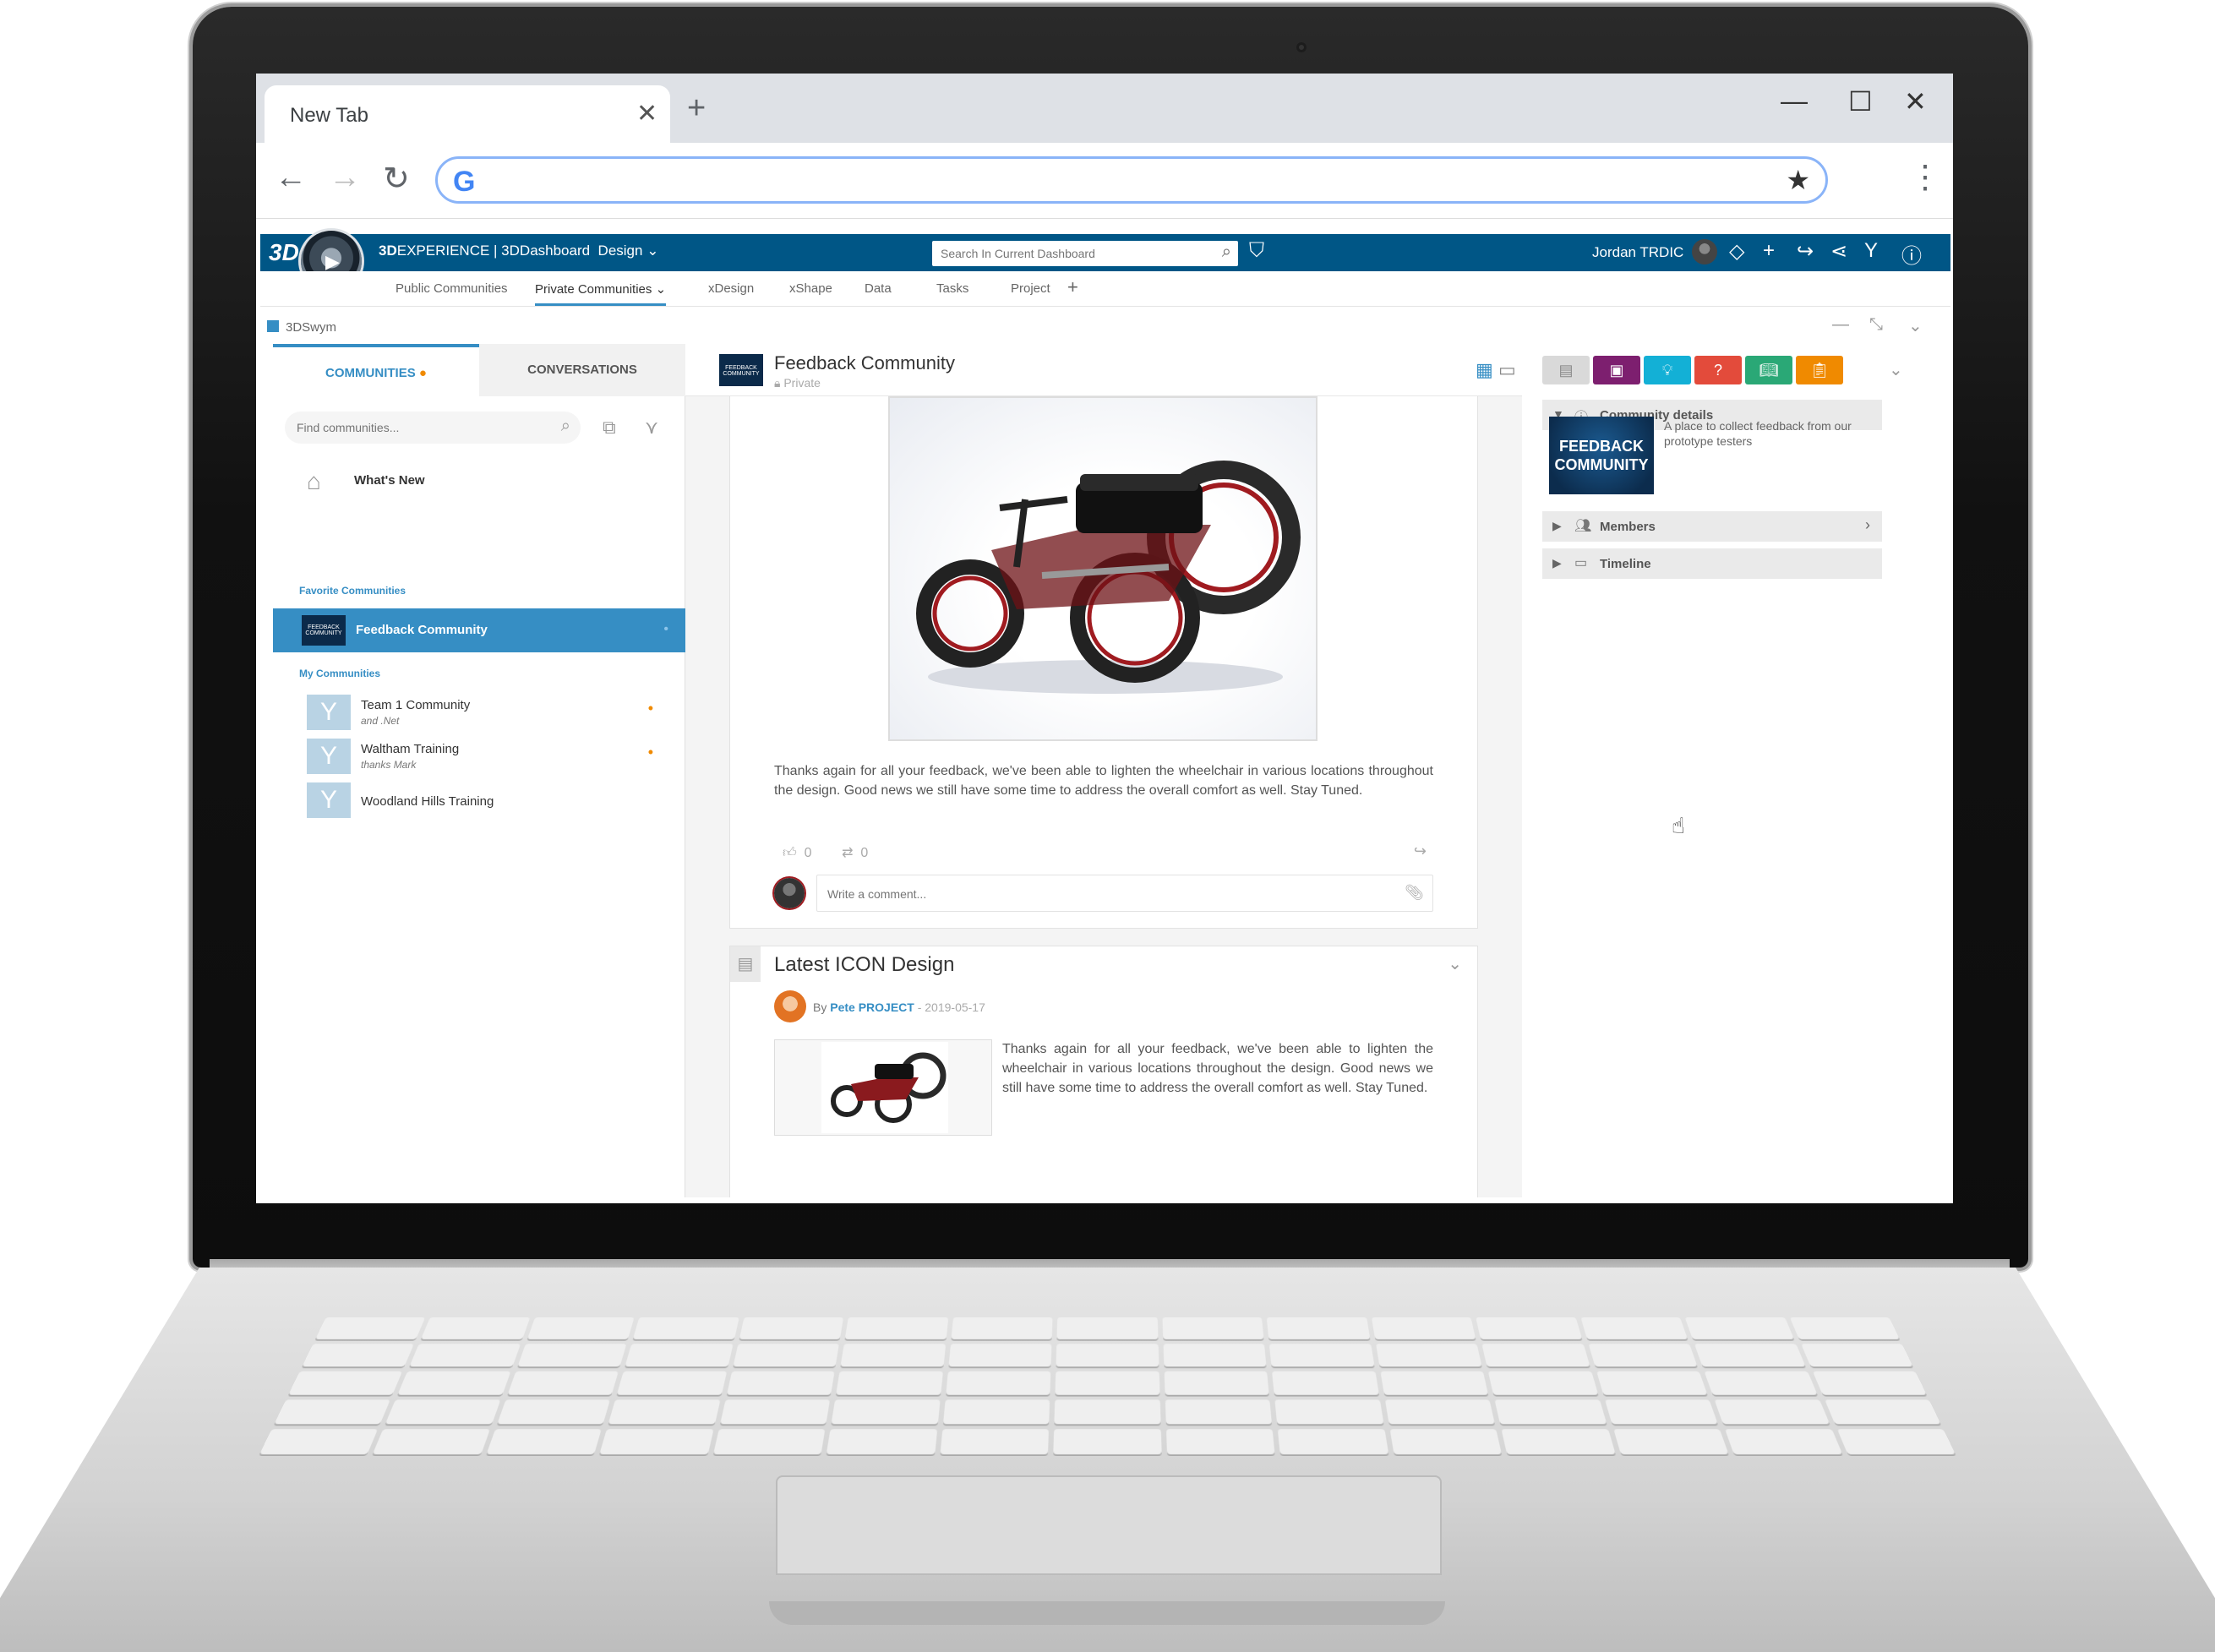  Describe the element at coordinates (1414, 893) in the screenshot. I see `attachment-icon: 📎︎` at that location.